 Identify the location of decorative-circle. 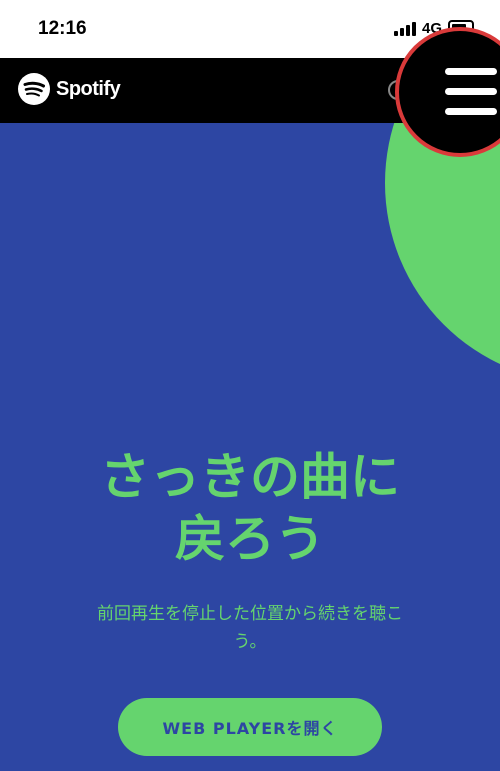
(442, 253).